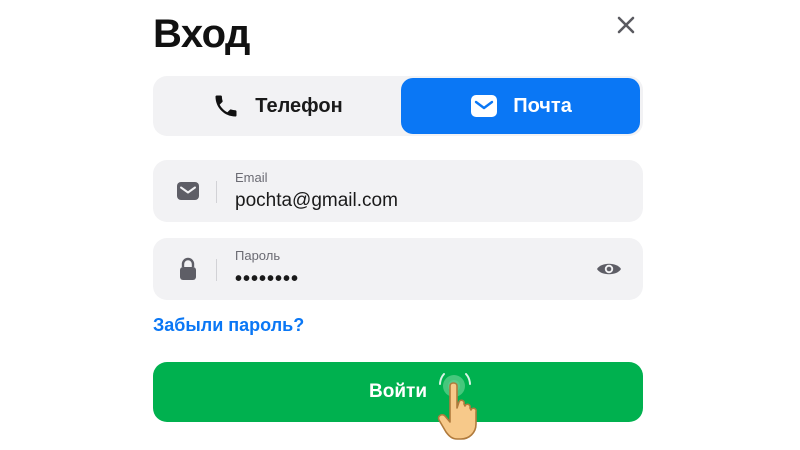 This screenshot has height=450, width=800. I want to click on page-title: Вход, so click(201, 34).